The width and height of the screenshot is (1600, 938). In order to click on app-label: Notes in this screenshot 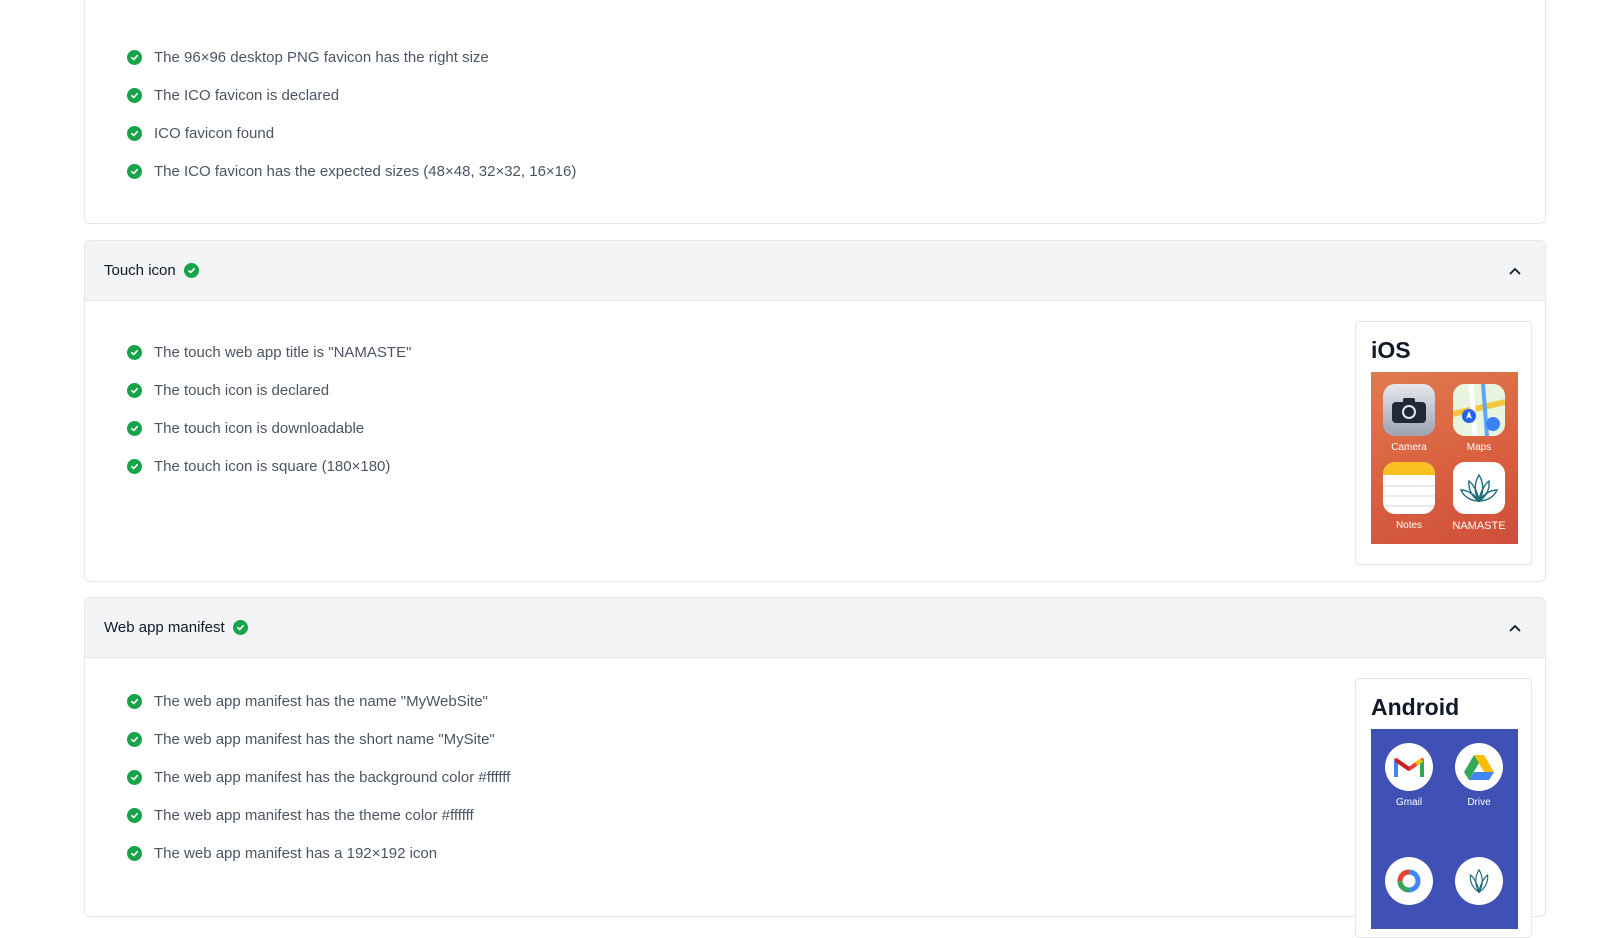, I will do `click(1409, 525)`.